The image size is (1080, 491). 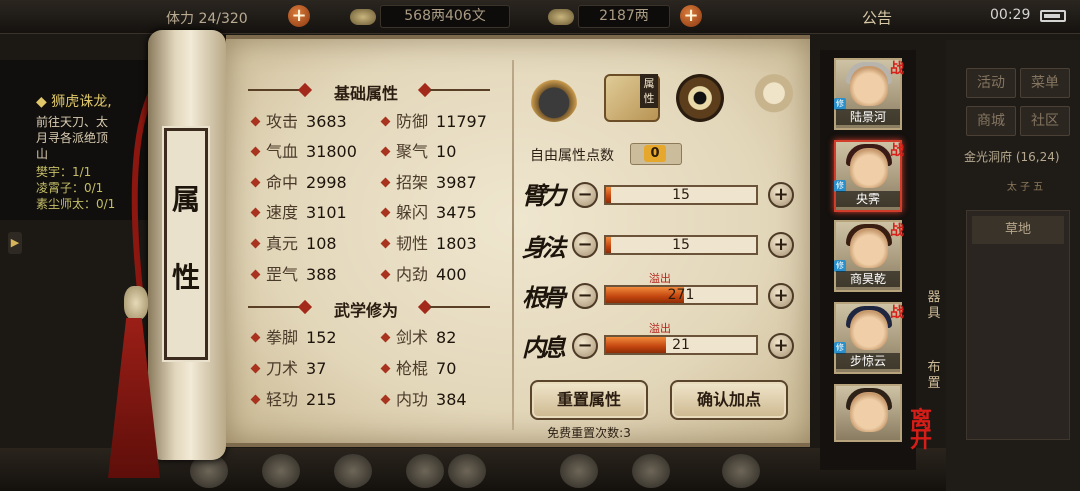 I want to click on stat-defense: 防御 11797, so click(x=433, y=122).